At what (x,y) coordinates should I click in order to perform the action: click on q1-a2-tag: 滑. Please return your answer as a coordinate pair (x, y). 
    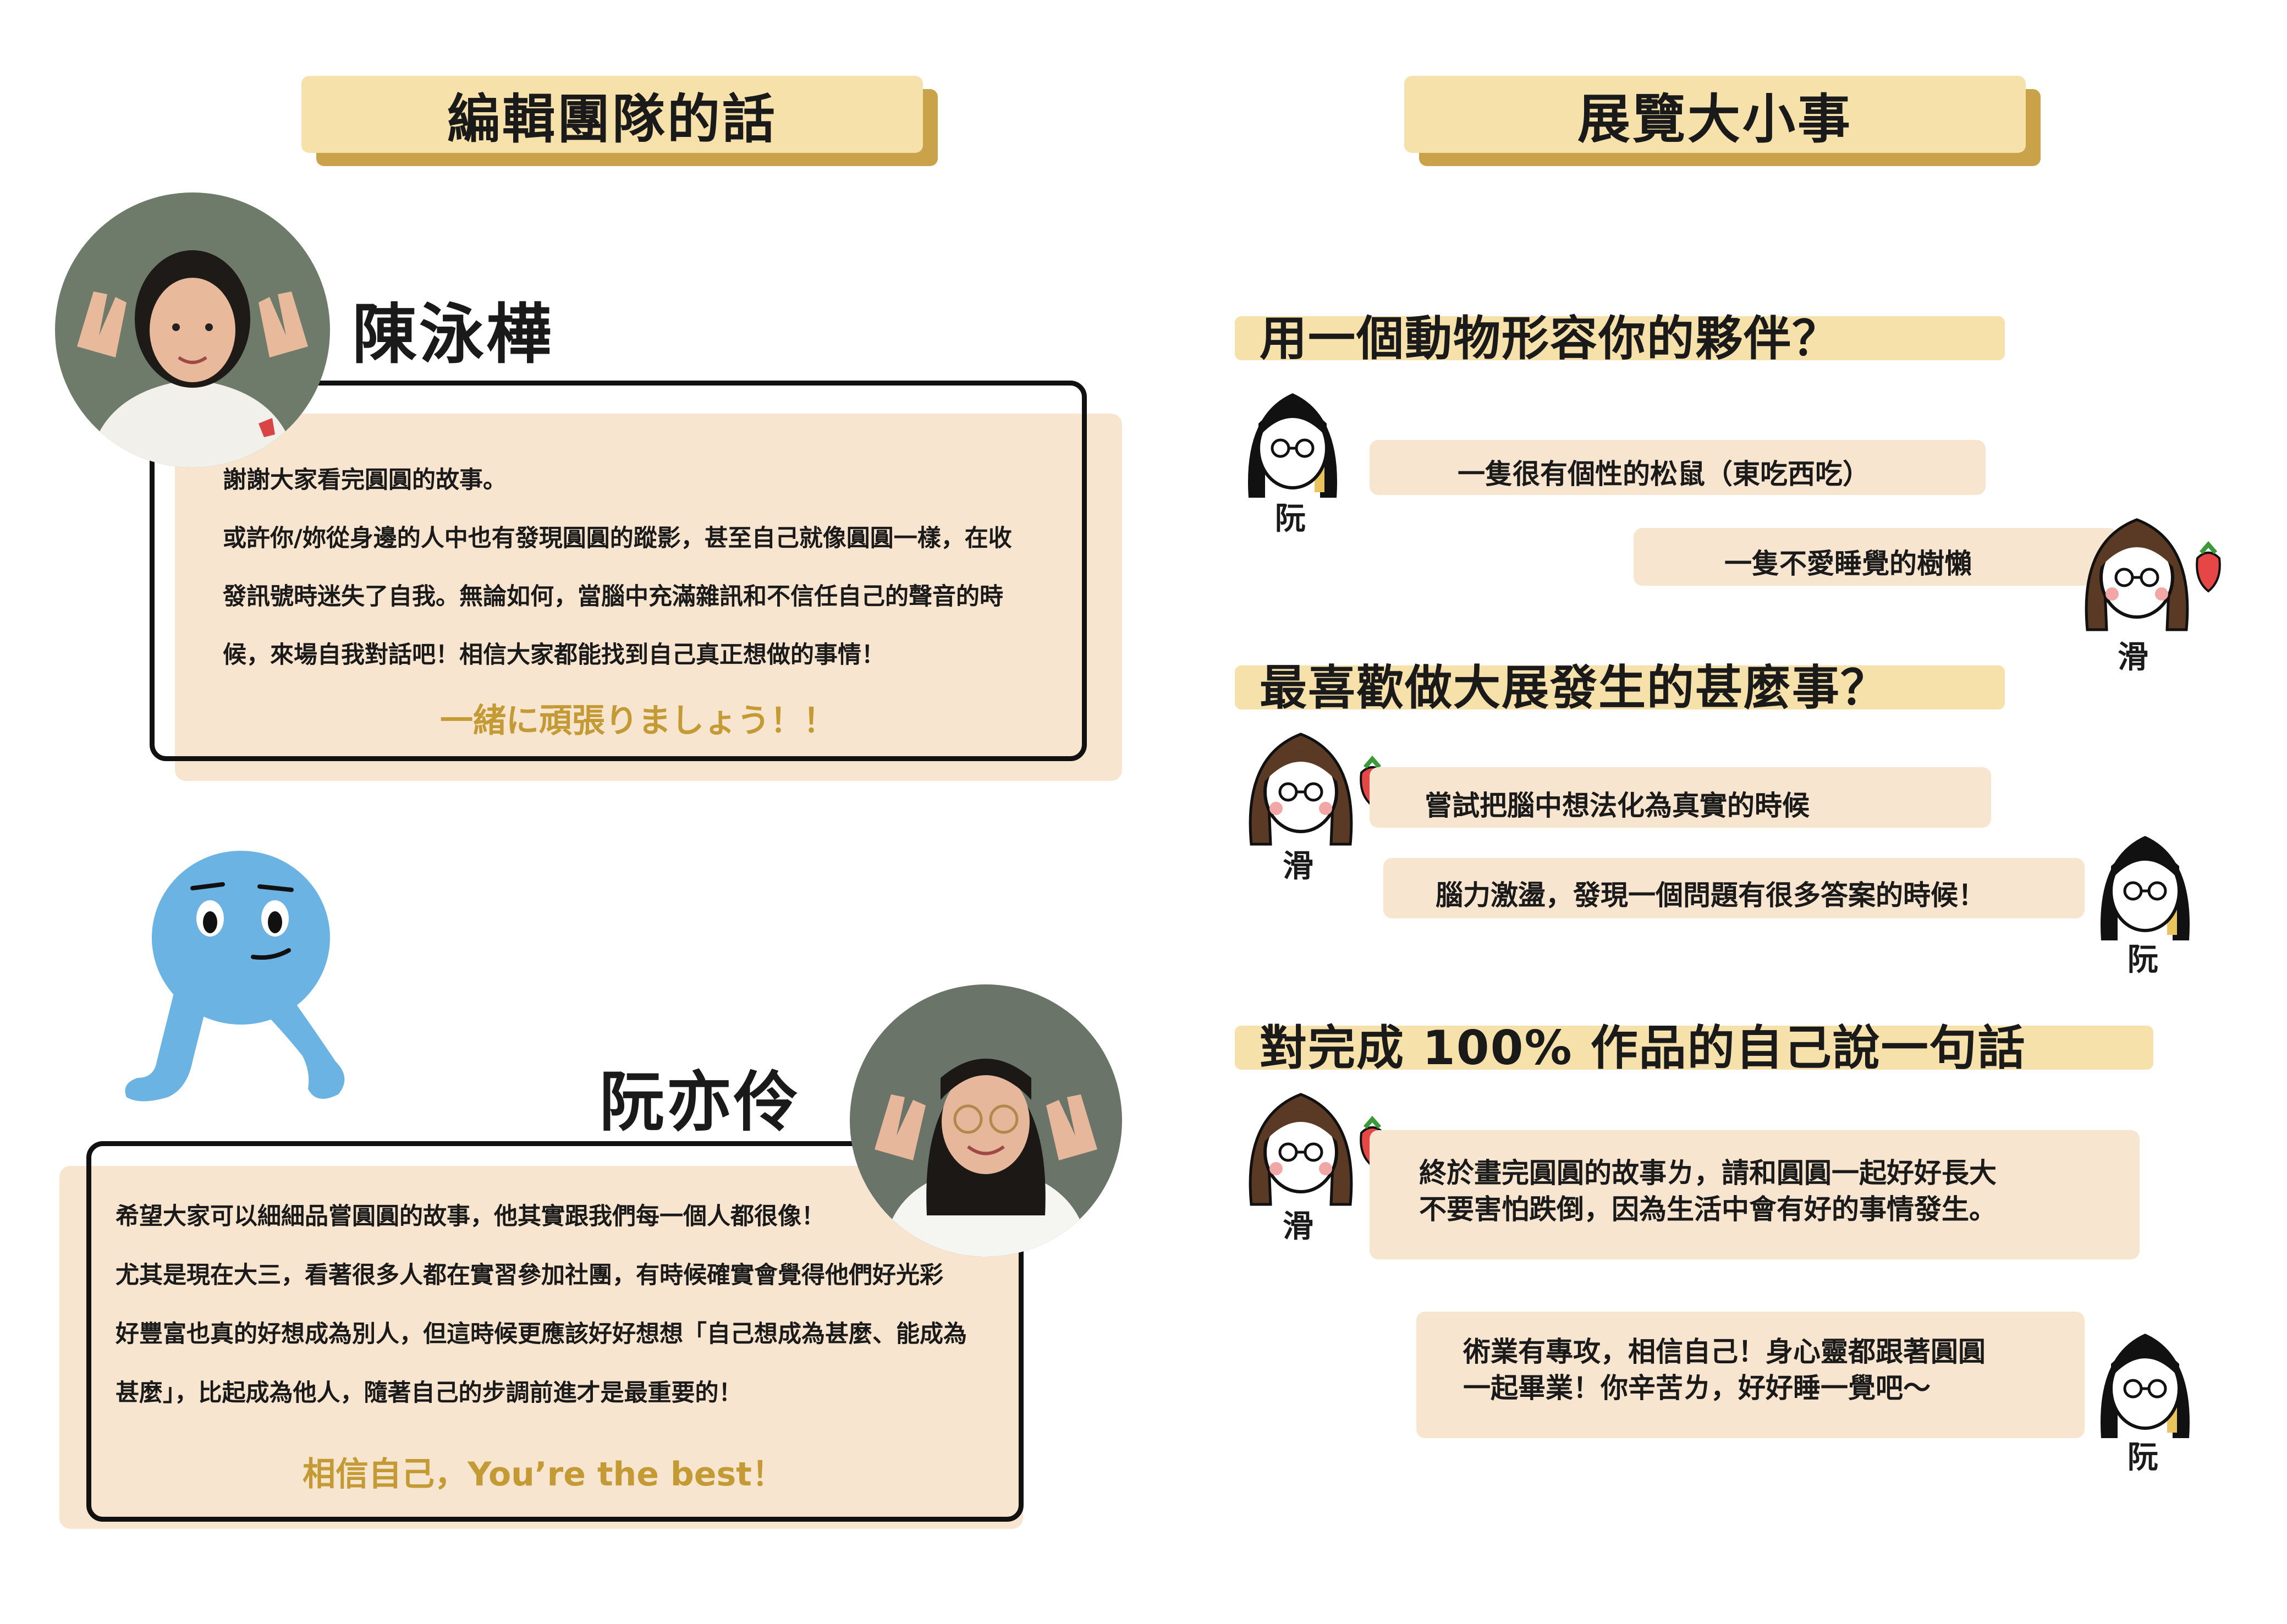
    Looking at the image, I should click on (2133, 657).